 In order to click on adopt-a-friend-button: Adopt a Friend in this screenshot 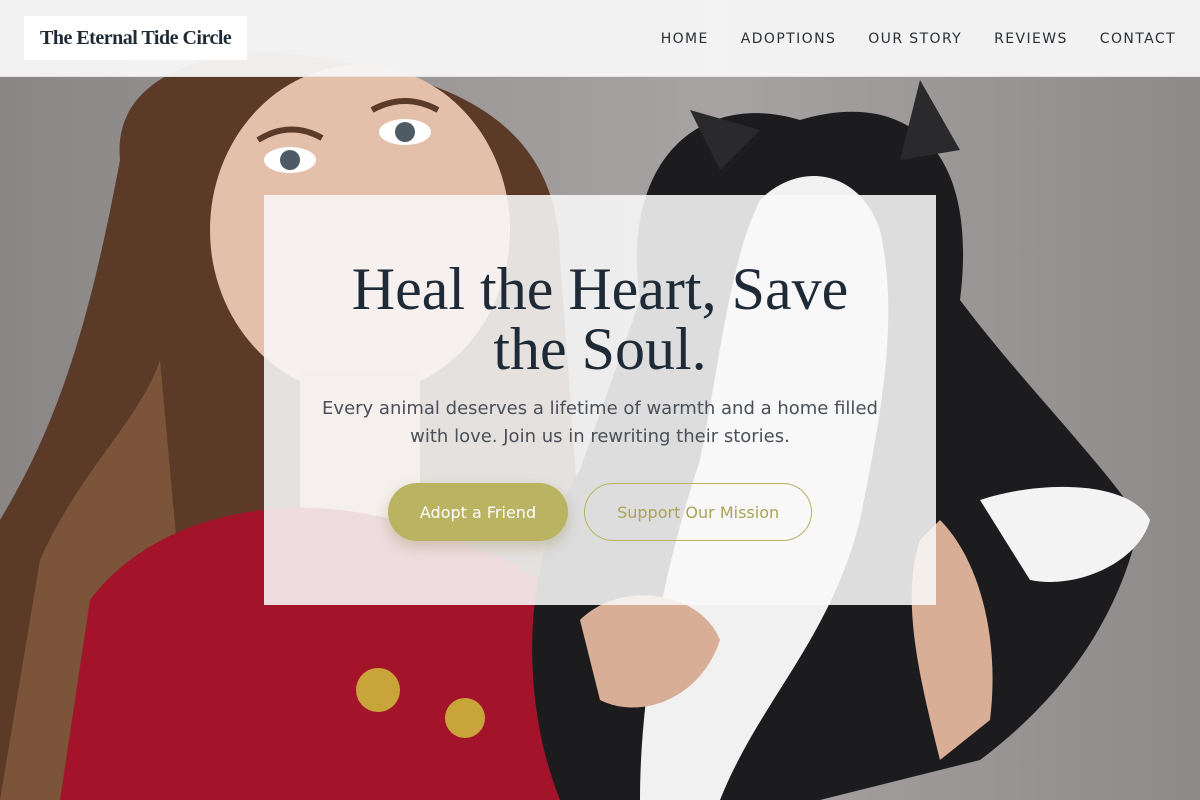, I will do `click(478, 512)`.